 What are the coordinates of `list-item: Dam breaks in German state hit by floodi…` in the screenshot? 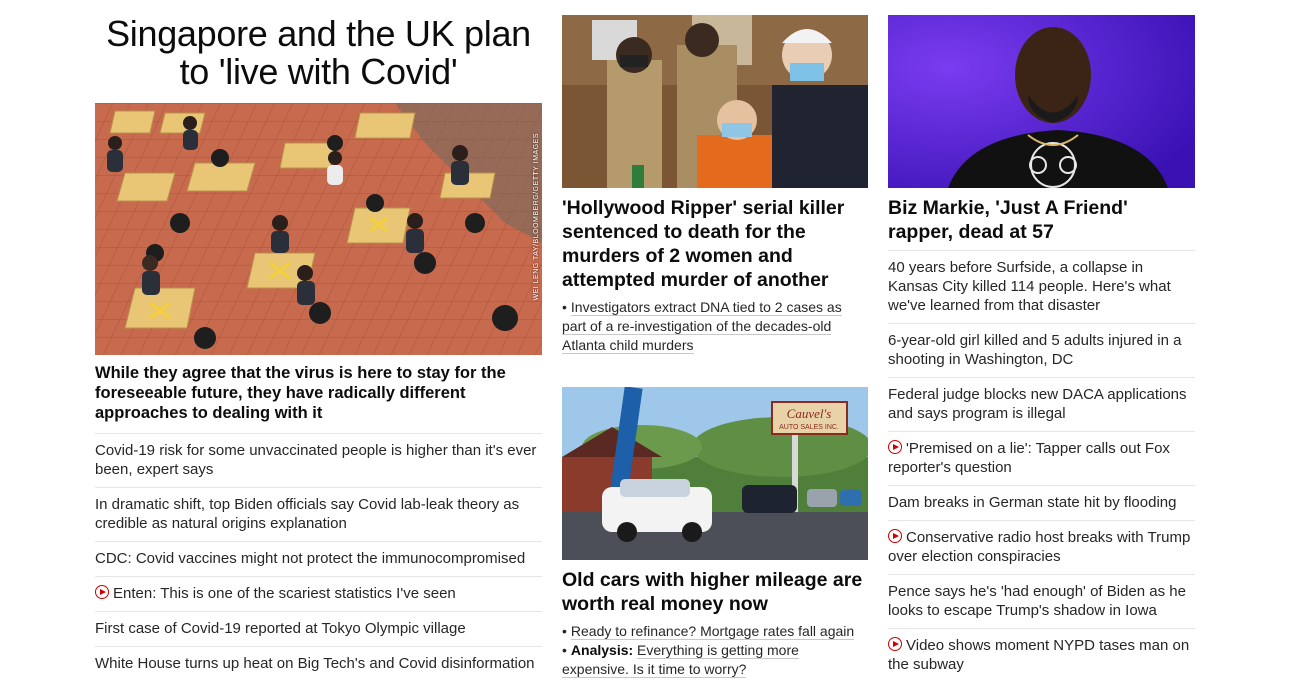 It's located at (1041, 502).